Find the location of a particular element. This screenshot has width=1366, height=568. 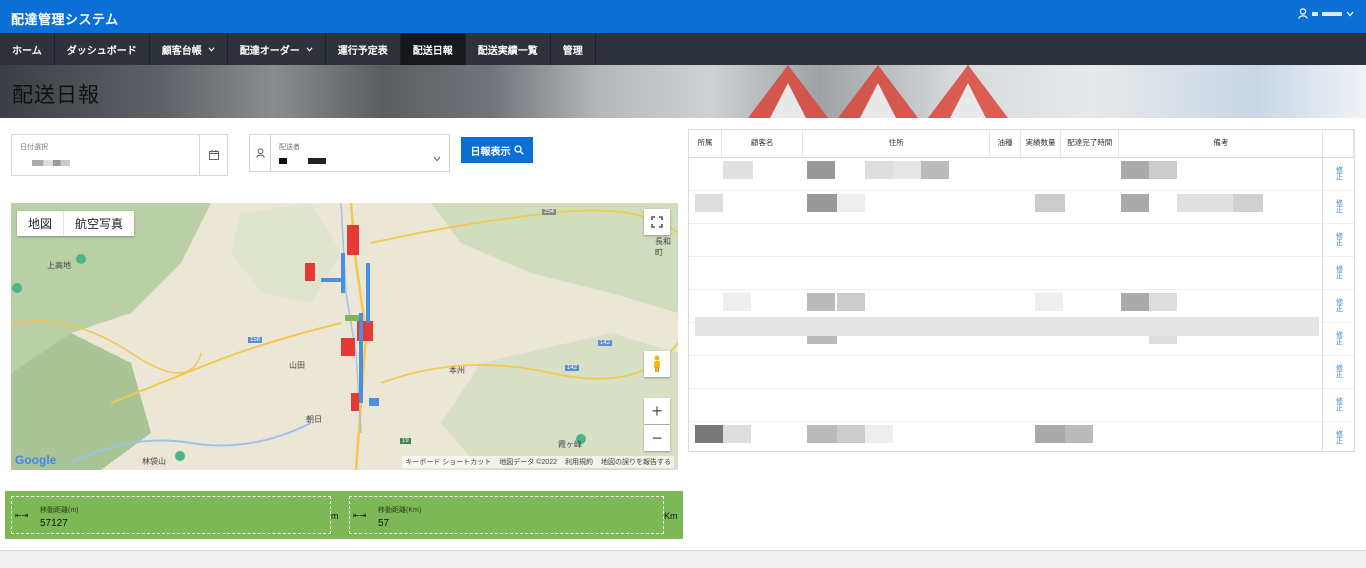

banner-decoration is located at coordinates (968, 100).